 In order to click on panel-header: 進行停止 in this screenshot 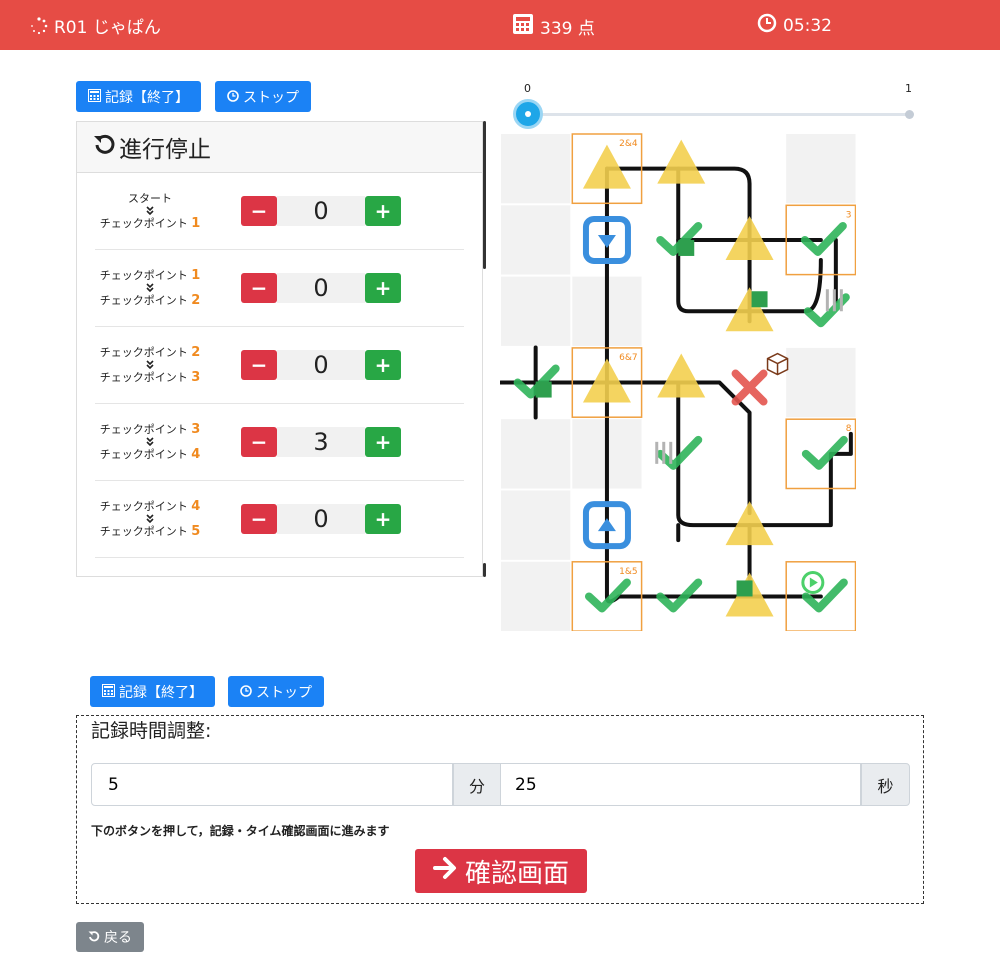, I will do `click(279, 147)`.